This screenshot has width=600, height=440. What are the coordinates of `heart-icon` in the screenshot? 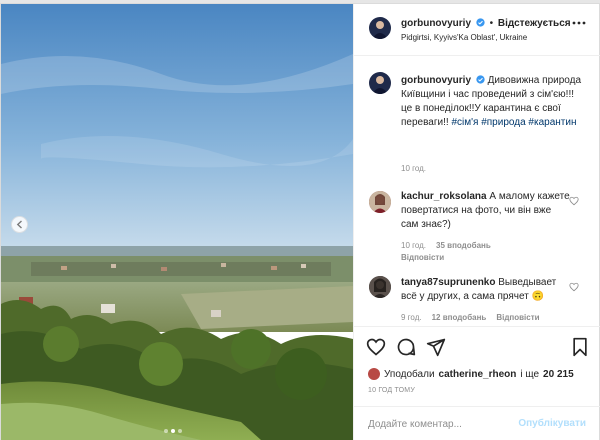 It's located at (376, 347).